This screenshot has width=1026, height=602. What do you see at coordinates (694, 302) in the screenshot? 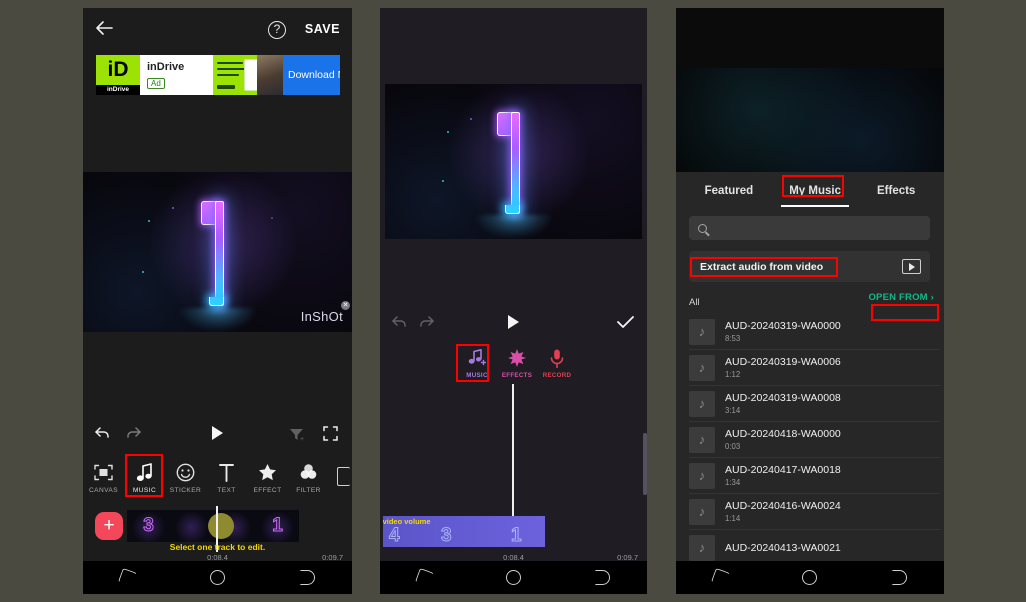
I see `all-label: All` at bounding box center [694, 302].